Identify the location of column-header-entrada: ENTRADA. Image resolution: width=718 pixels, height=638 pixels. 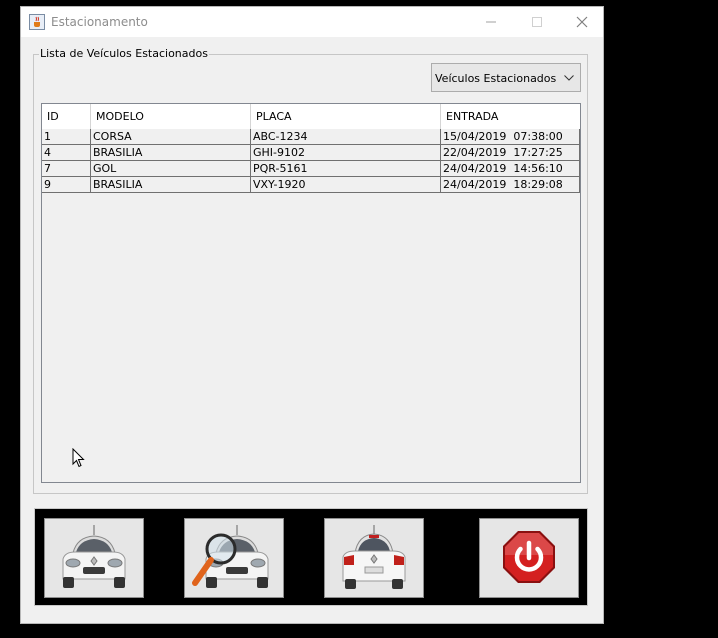
(510, 116).